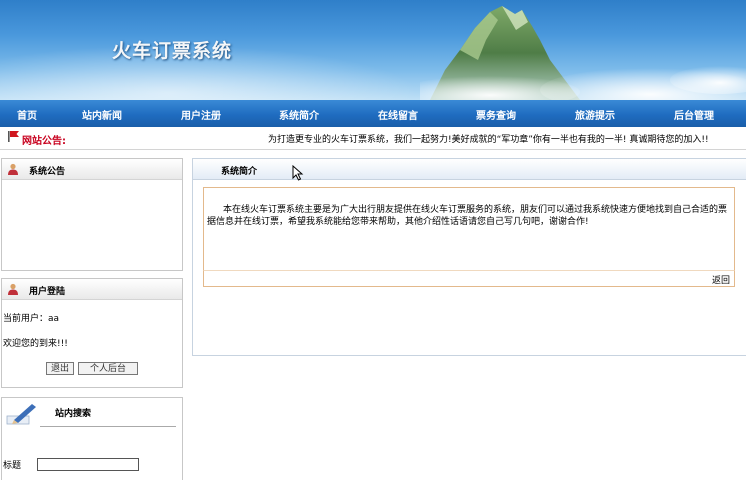  Describe the element at coordinates (583, 53) in the screenshot. I see `mountain-image` at that location.